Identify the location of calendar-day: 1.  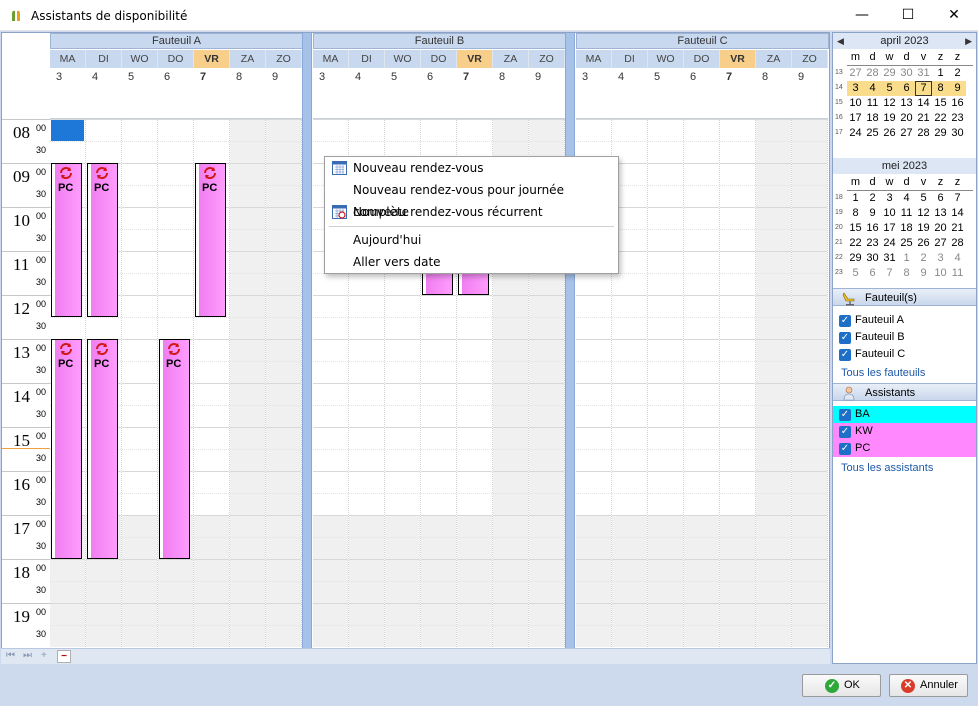
(855, 198).